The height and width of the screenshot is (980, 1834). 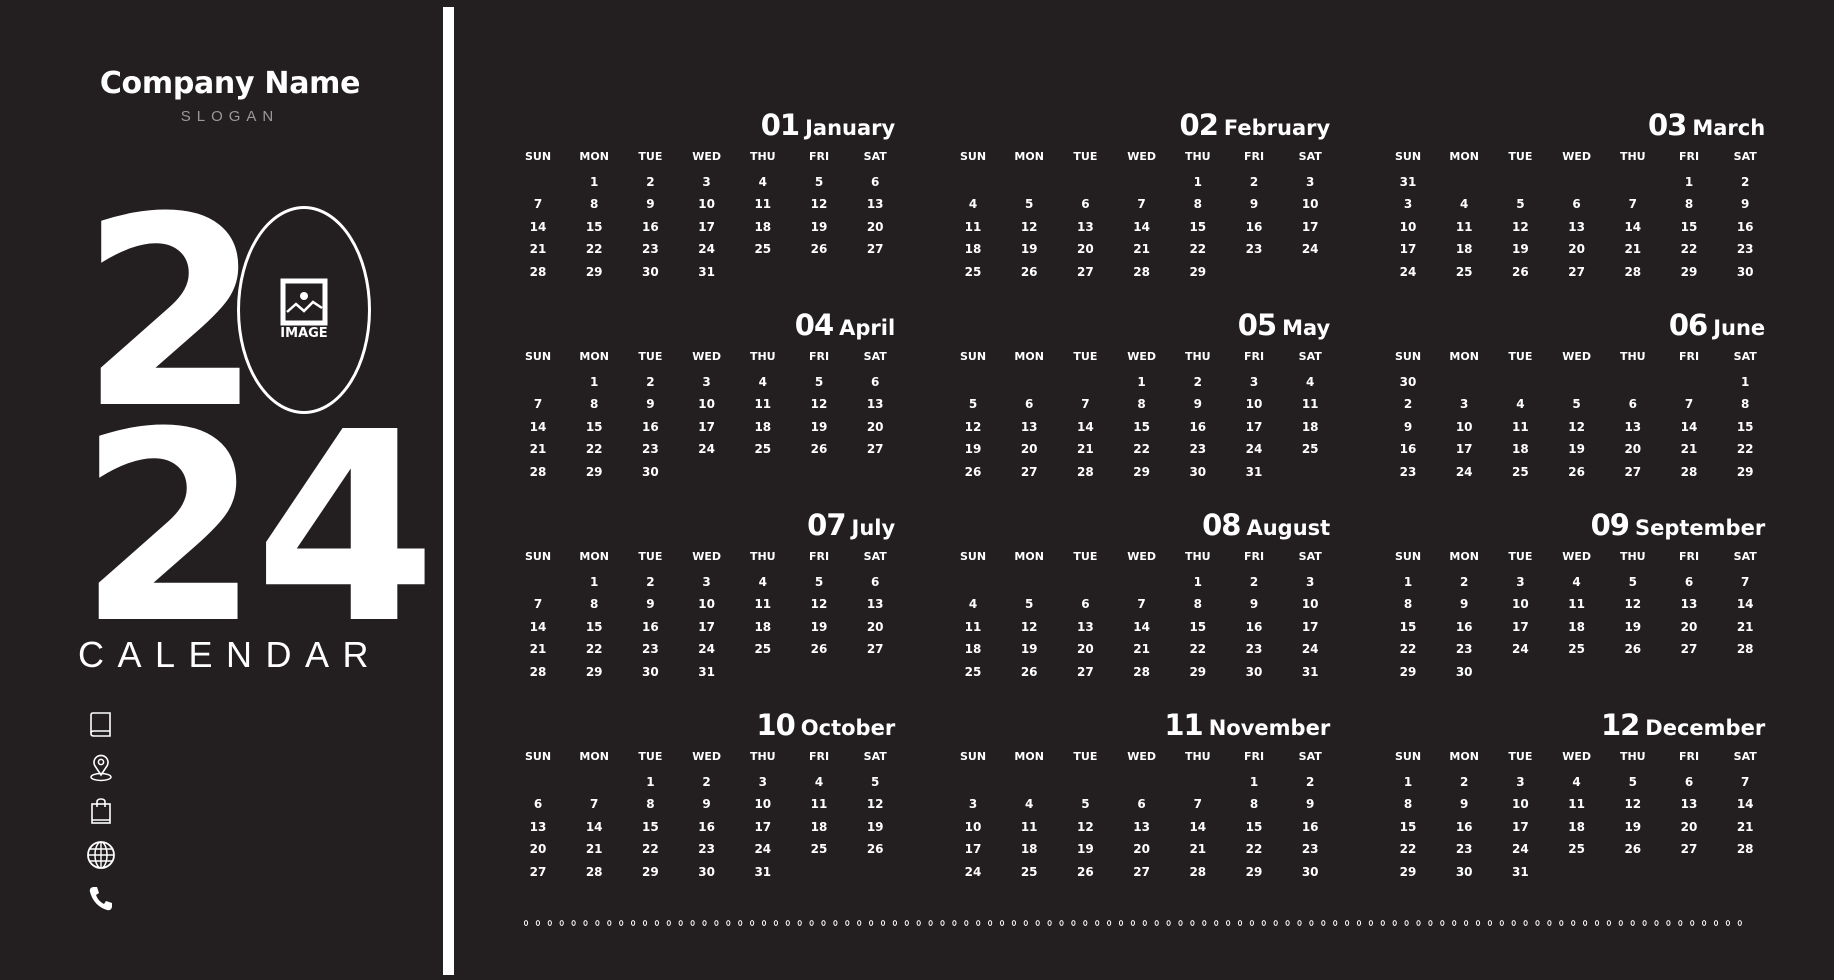 What do you see at coordinates (825, 725) in the screenshot?
I see `month-title: 10 October` at bounding box center [825, 725].